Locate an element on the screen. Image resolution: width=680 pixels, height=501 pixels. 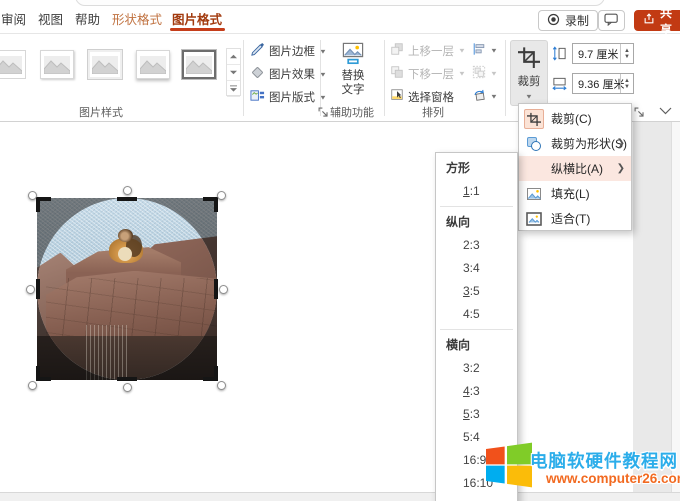
picture-layout-button: 图片版式 ▼ is located at coordinates (288, 97).